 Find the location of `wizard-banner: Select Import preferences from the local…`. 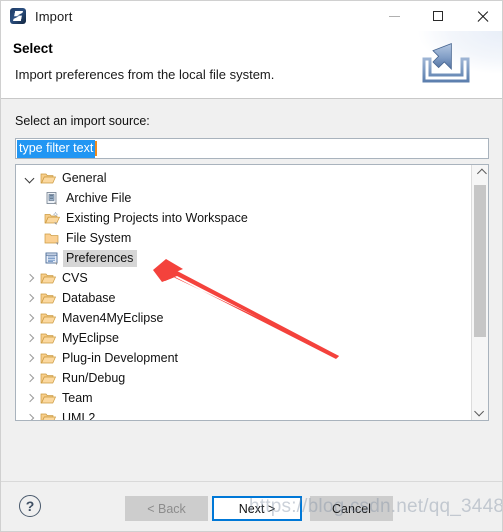

wizard-banner: Select Import preferences from the local… is located at coordinates (251, 65).